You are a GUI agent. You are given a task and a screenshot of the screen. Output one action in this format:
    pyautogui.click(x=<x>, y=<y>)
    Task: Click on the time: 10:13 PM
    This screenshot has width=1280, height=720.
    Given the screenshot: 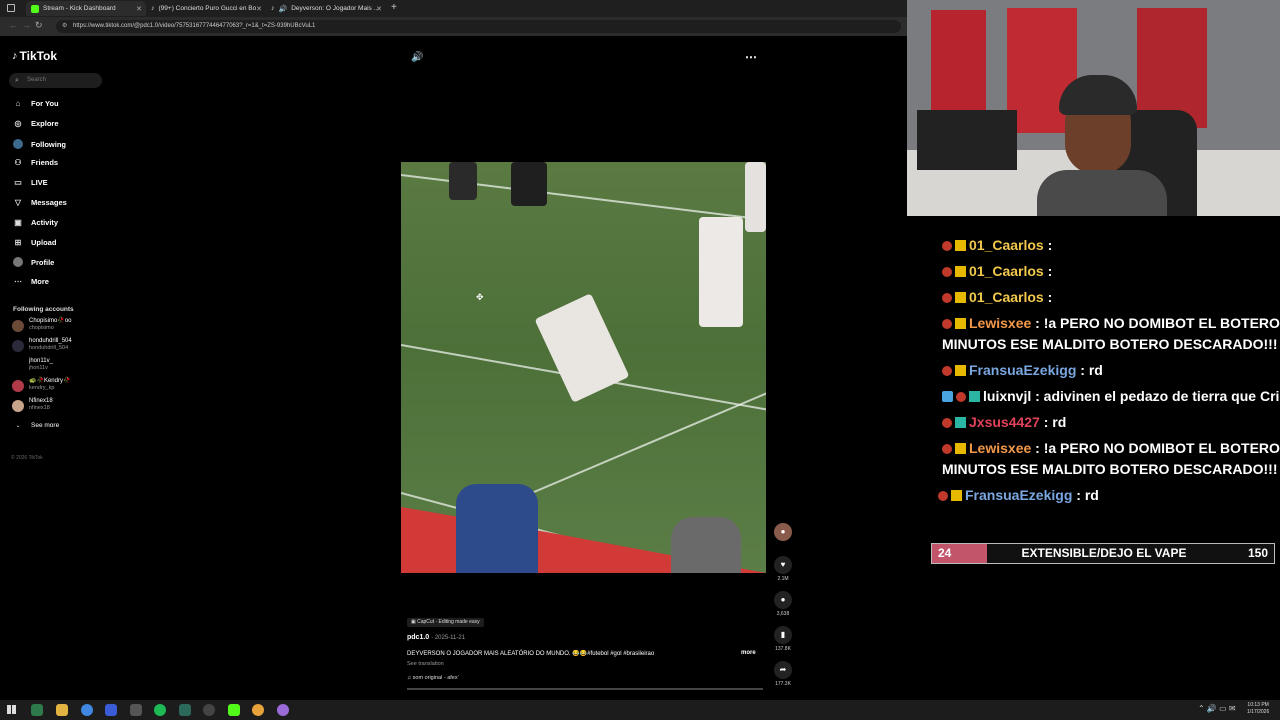 What is the action you would take?
    pyautogui.click(x=1258, y=705)
    